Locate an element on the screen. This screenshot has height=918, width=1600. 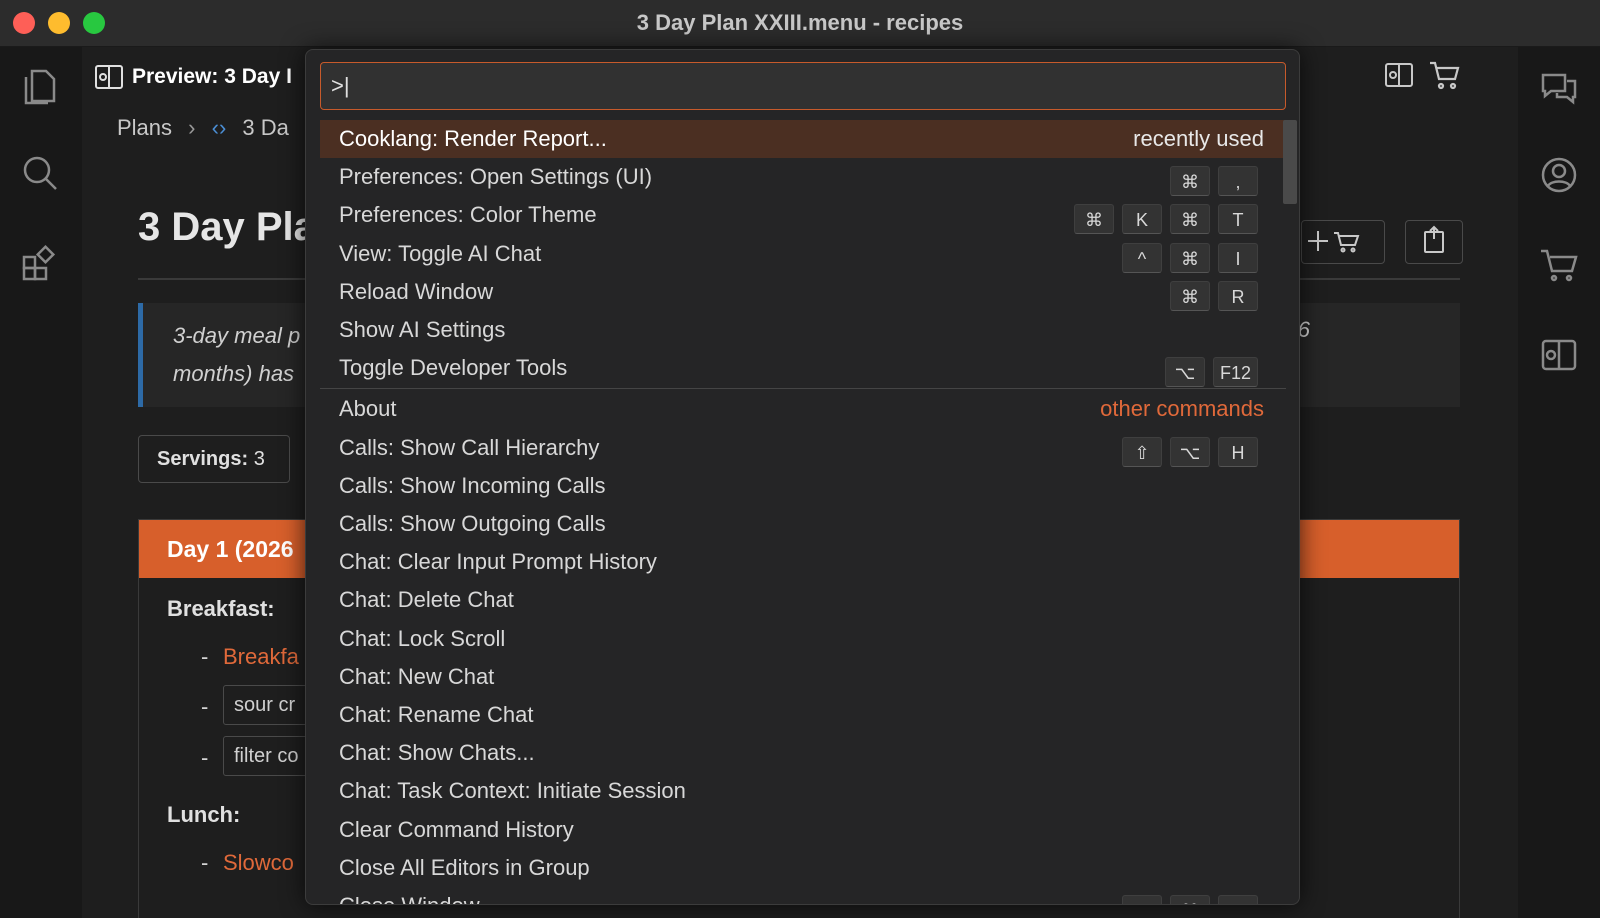
chat-icon is located at coordinates (1559, 89).